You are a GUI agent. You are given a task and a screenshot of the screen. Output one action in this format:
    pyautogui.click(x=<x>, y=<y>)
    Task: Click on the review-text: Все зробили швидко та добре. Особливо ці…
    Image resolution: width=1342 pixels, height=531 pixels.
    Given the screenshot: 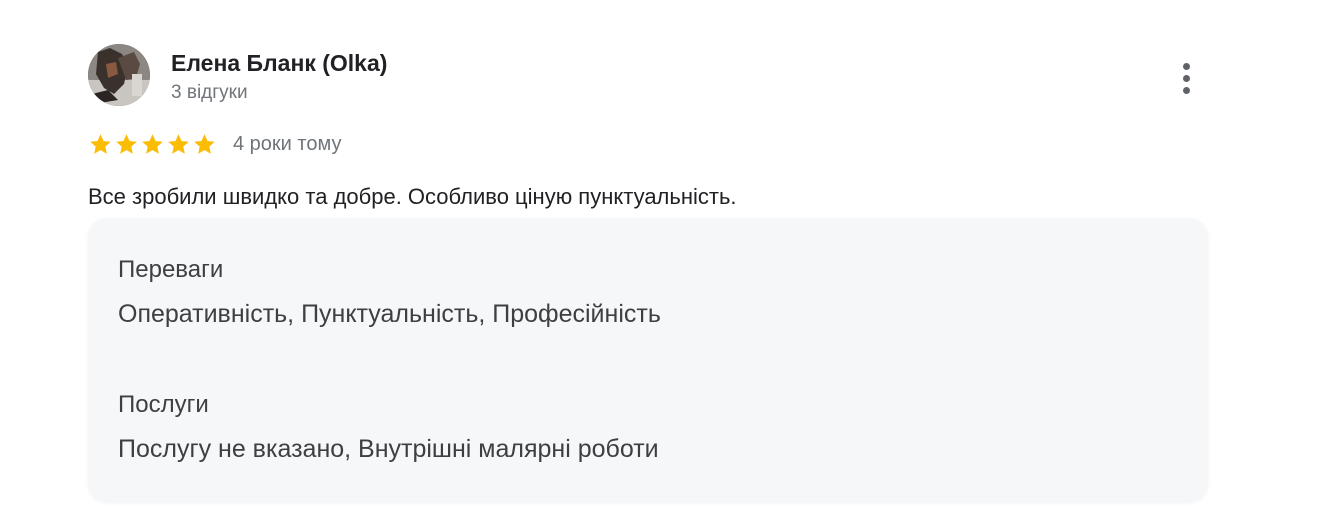 What is the action you would take?
    pyautogui.click(x=412, y=196)
    